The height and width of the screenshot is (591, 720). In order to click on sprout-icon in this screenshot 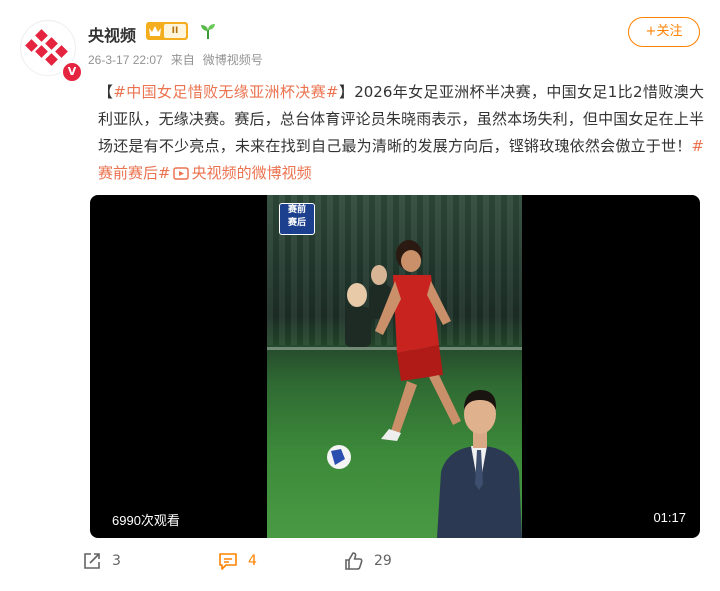, I will do `click(208, 33)`.